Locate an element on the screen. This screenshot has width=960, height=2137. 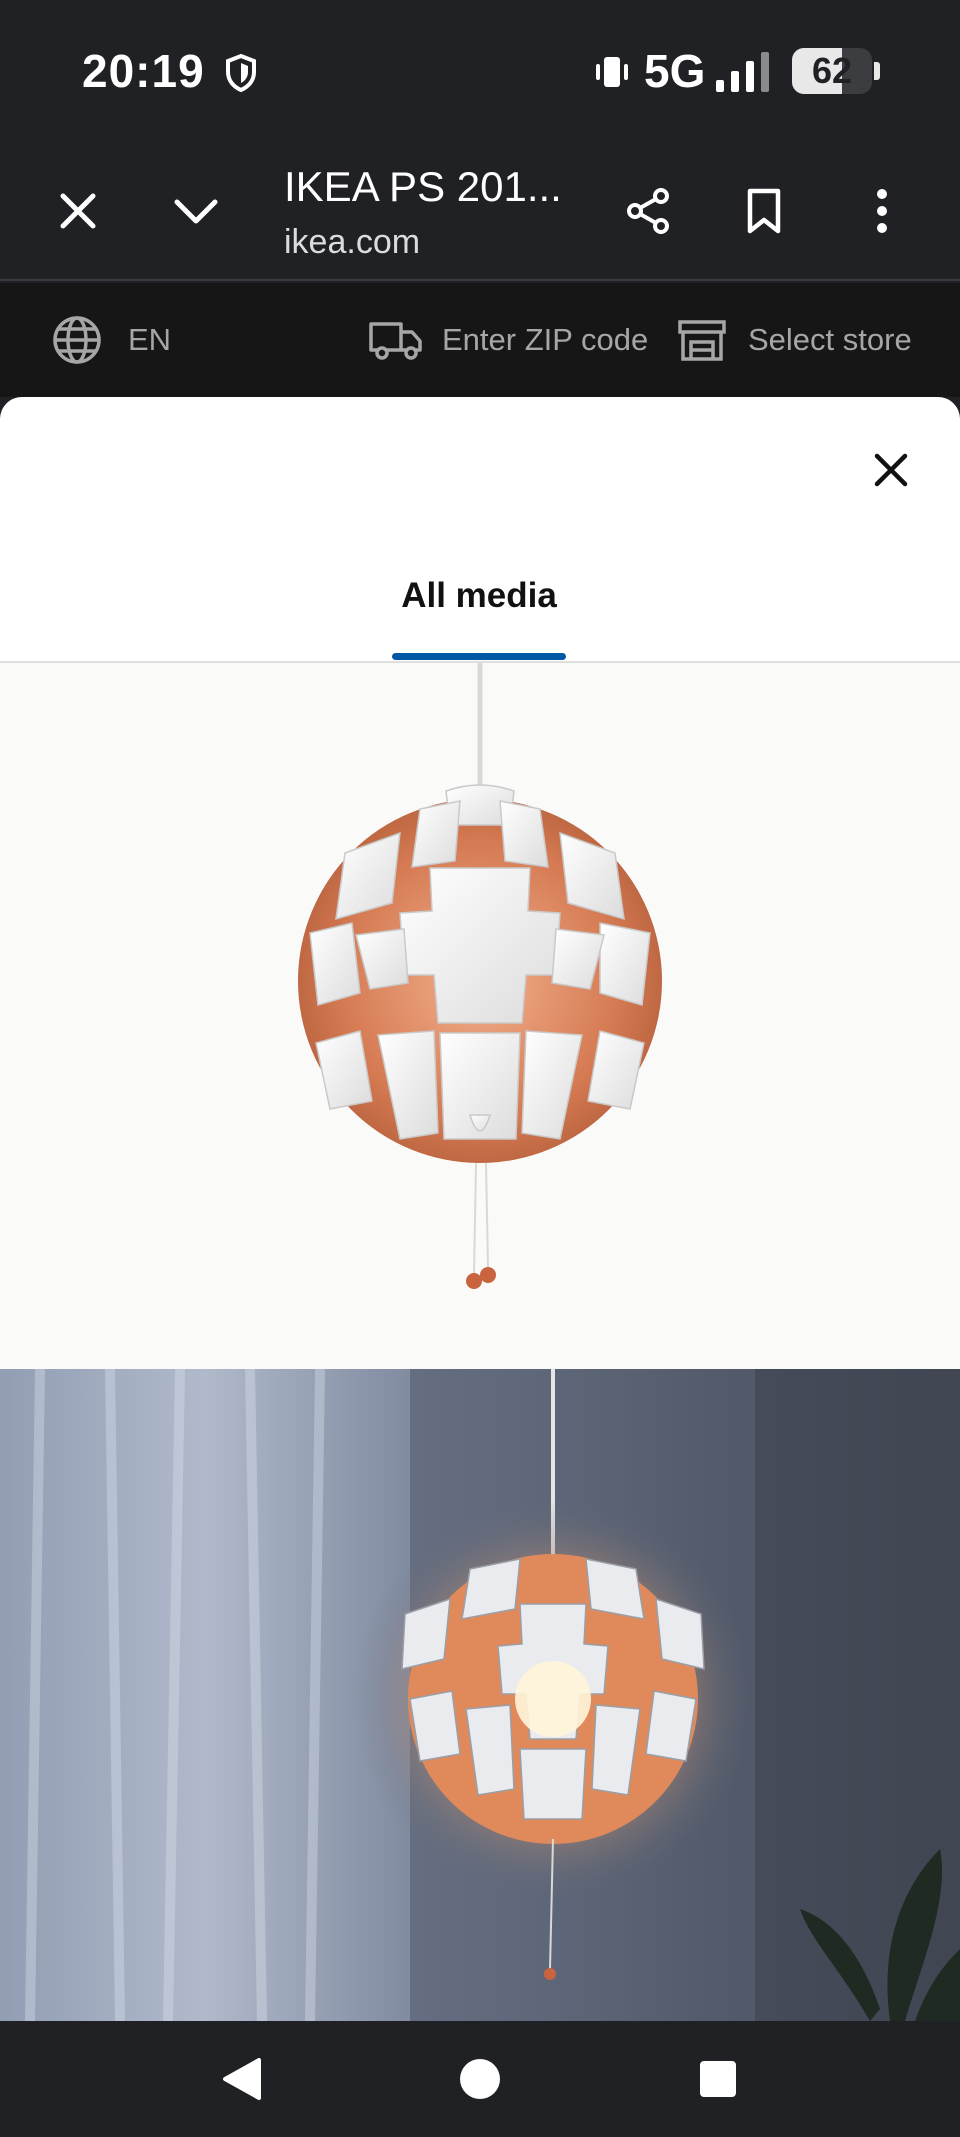
share-icon is located at coordinates (648, 211).